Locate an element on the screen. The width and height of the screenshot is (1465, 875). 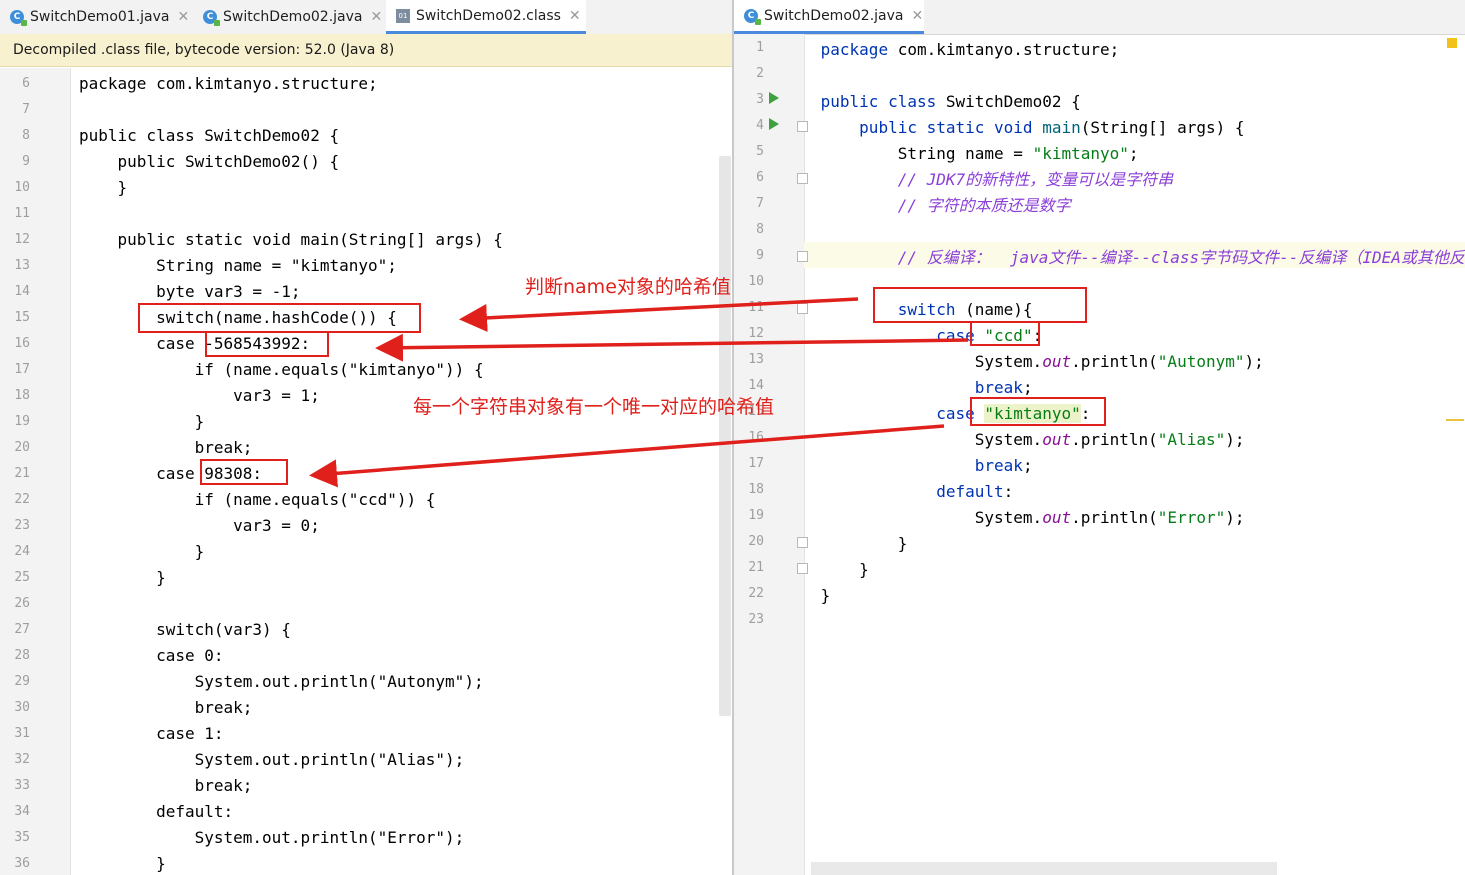
line-number: 1 is located at coordinates (760, 47).